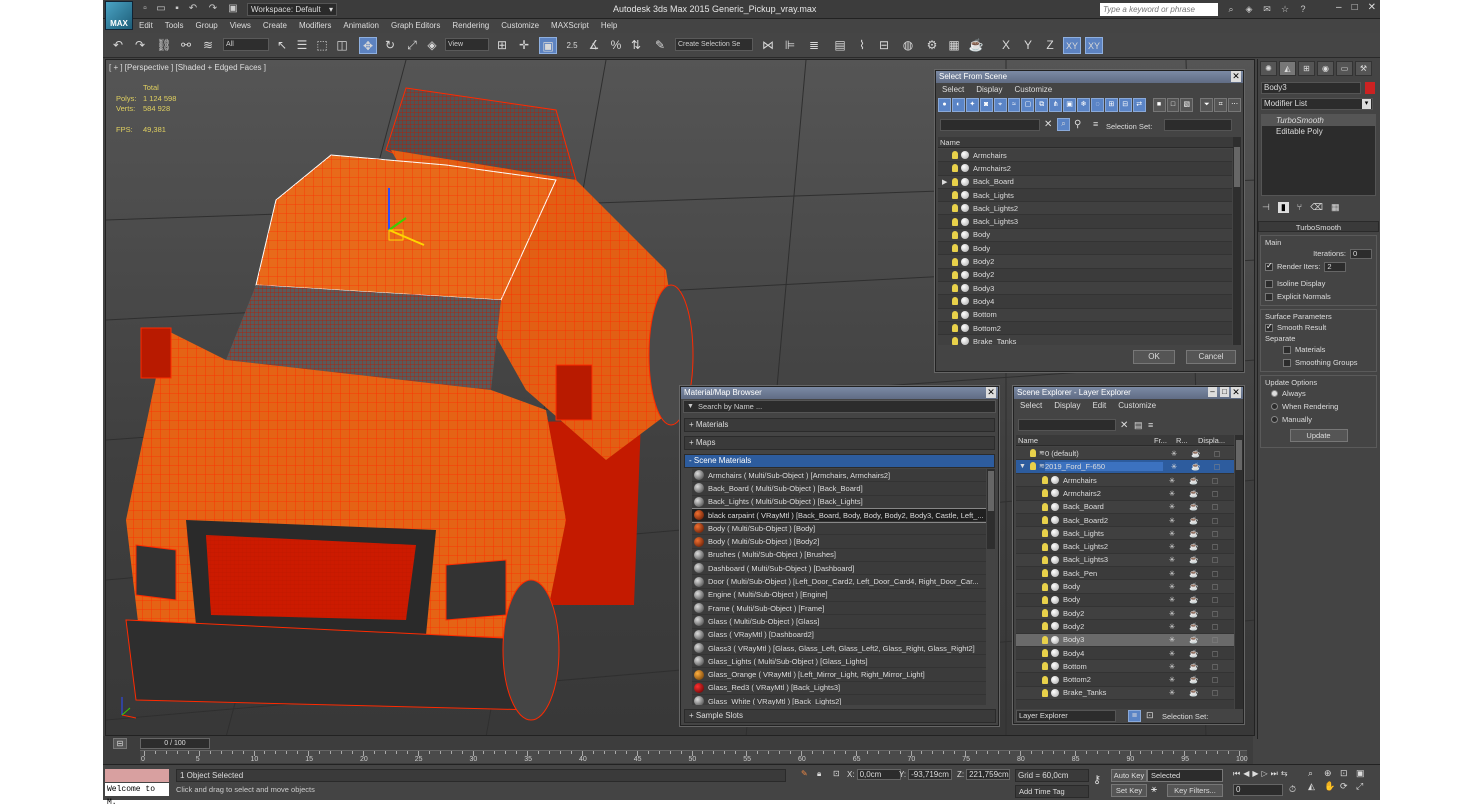 The width and height of the screenshot is (1480, 809). I want to click on list-item: Armchairs, so click(1085, 156).